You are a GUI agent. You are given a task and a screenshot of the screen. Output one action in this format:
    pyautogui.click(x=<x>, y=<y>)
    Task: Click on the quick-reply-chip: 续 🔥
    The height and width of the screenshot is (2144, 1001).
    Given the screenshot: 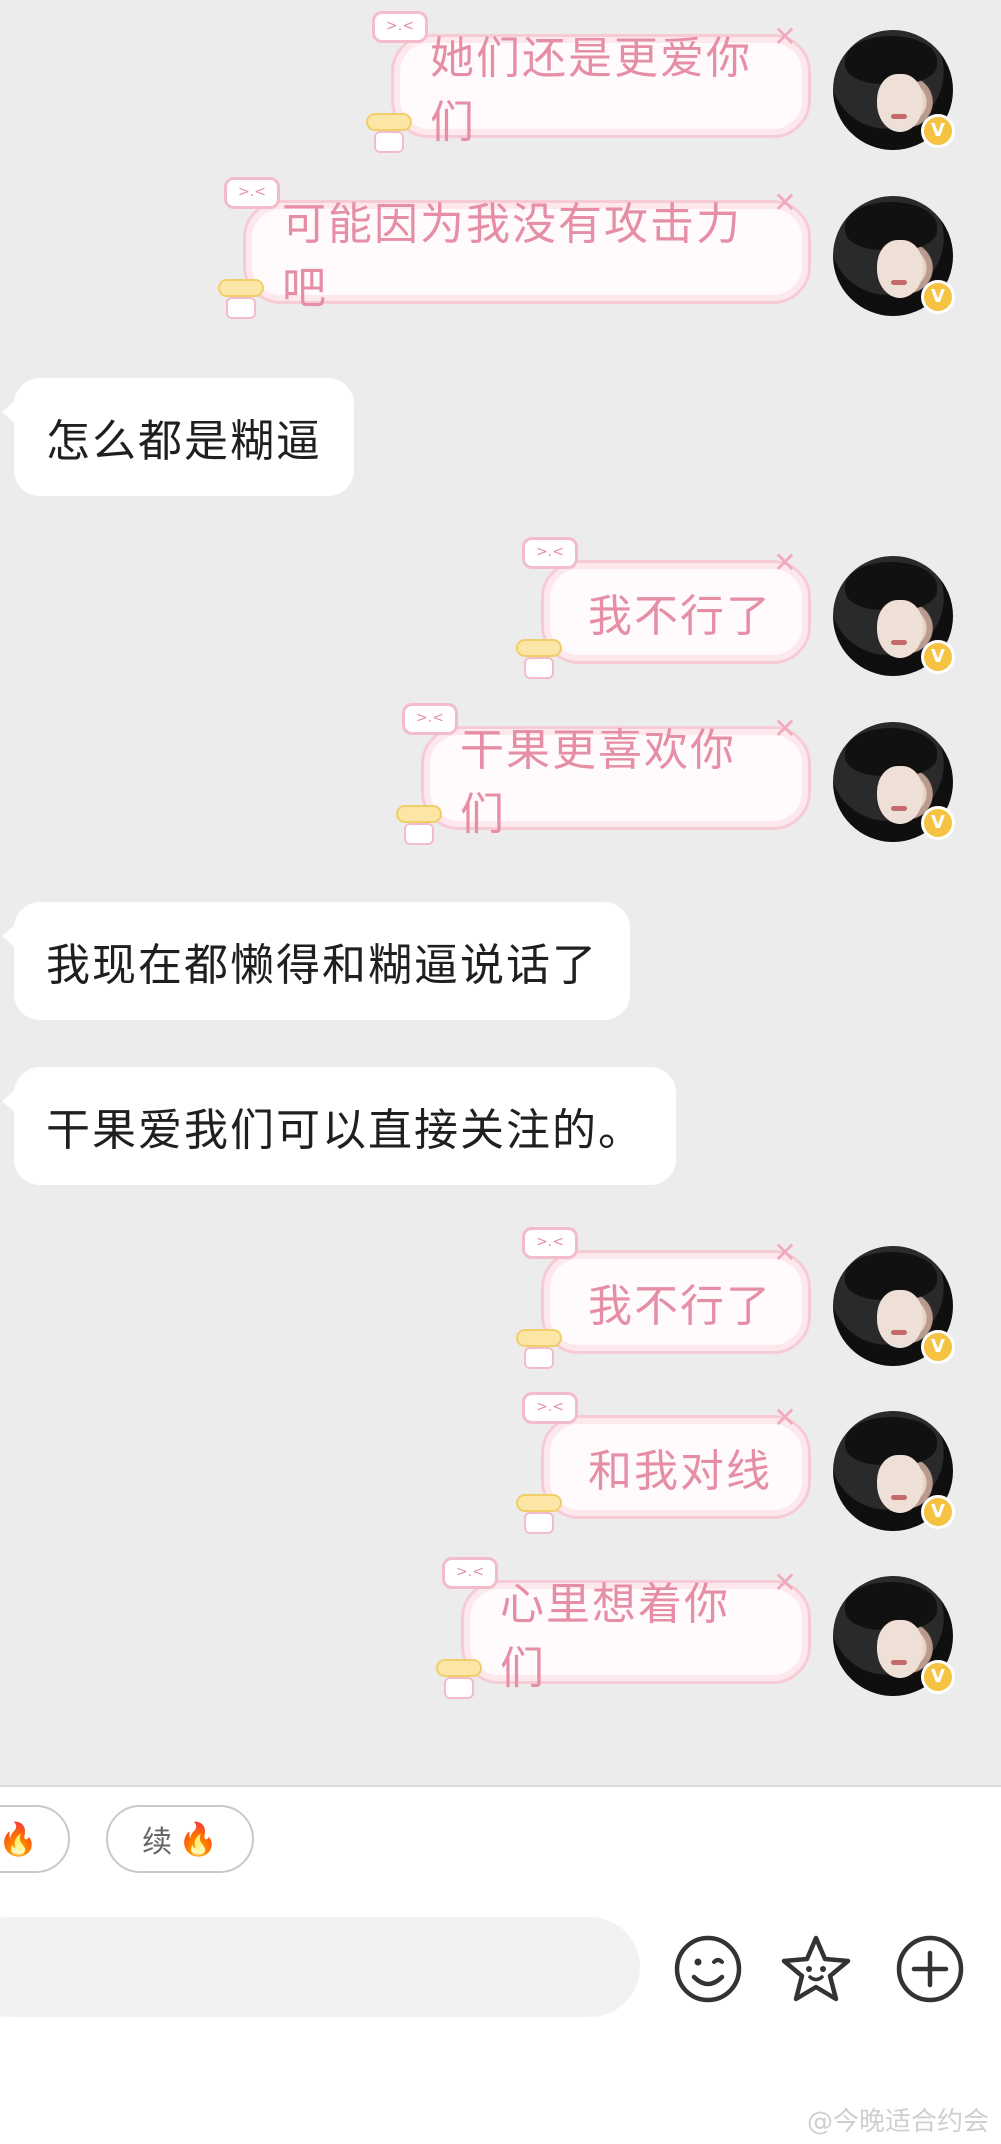 What is the action you would take?
    pyautogui.click(x=180, y=1839)
    